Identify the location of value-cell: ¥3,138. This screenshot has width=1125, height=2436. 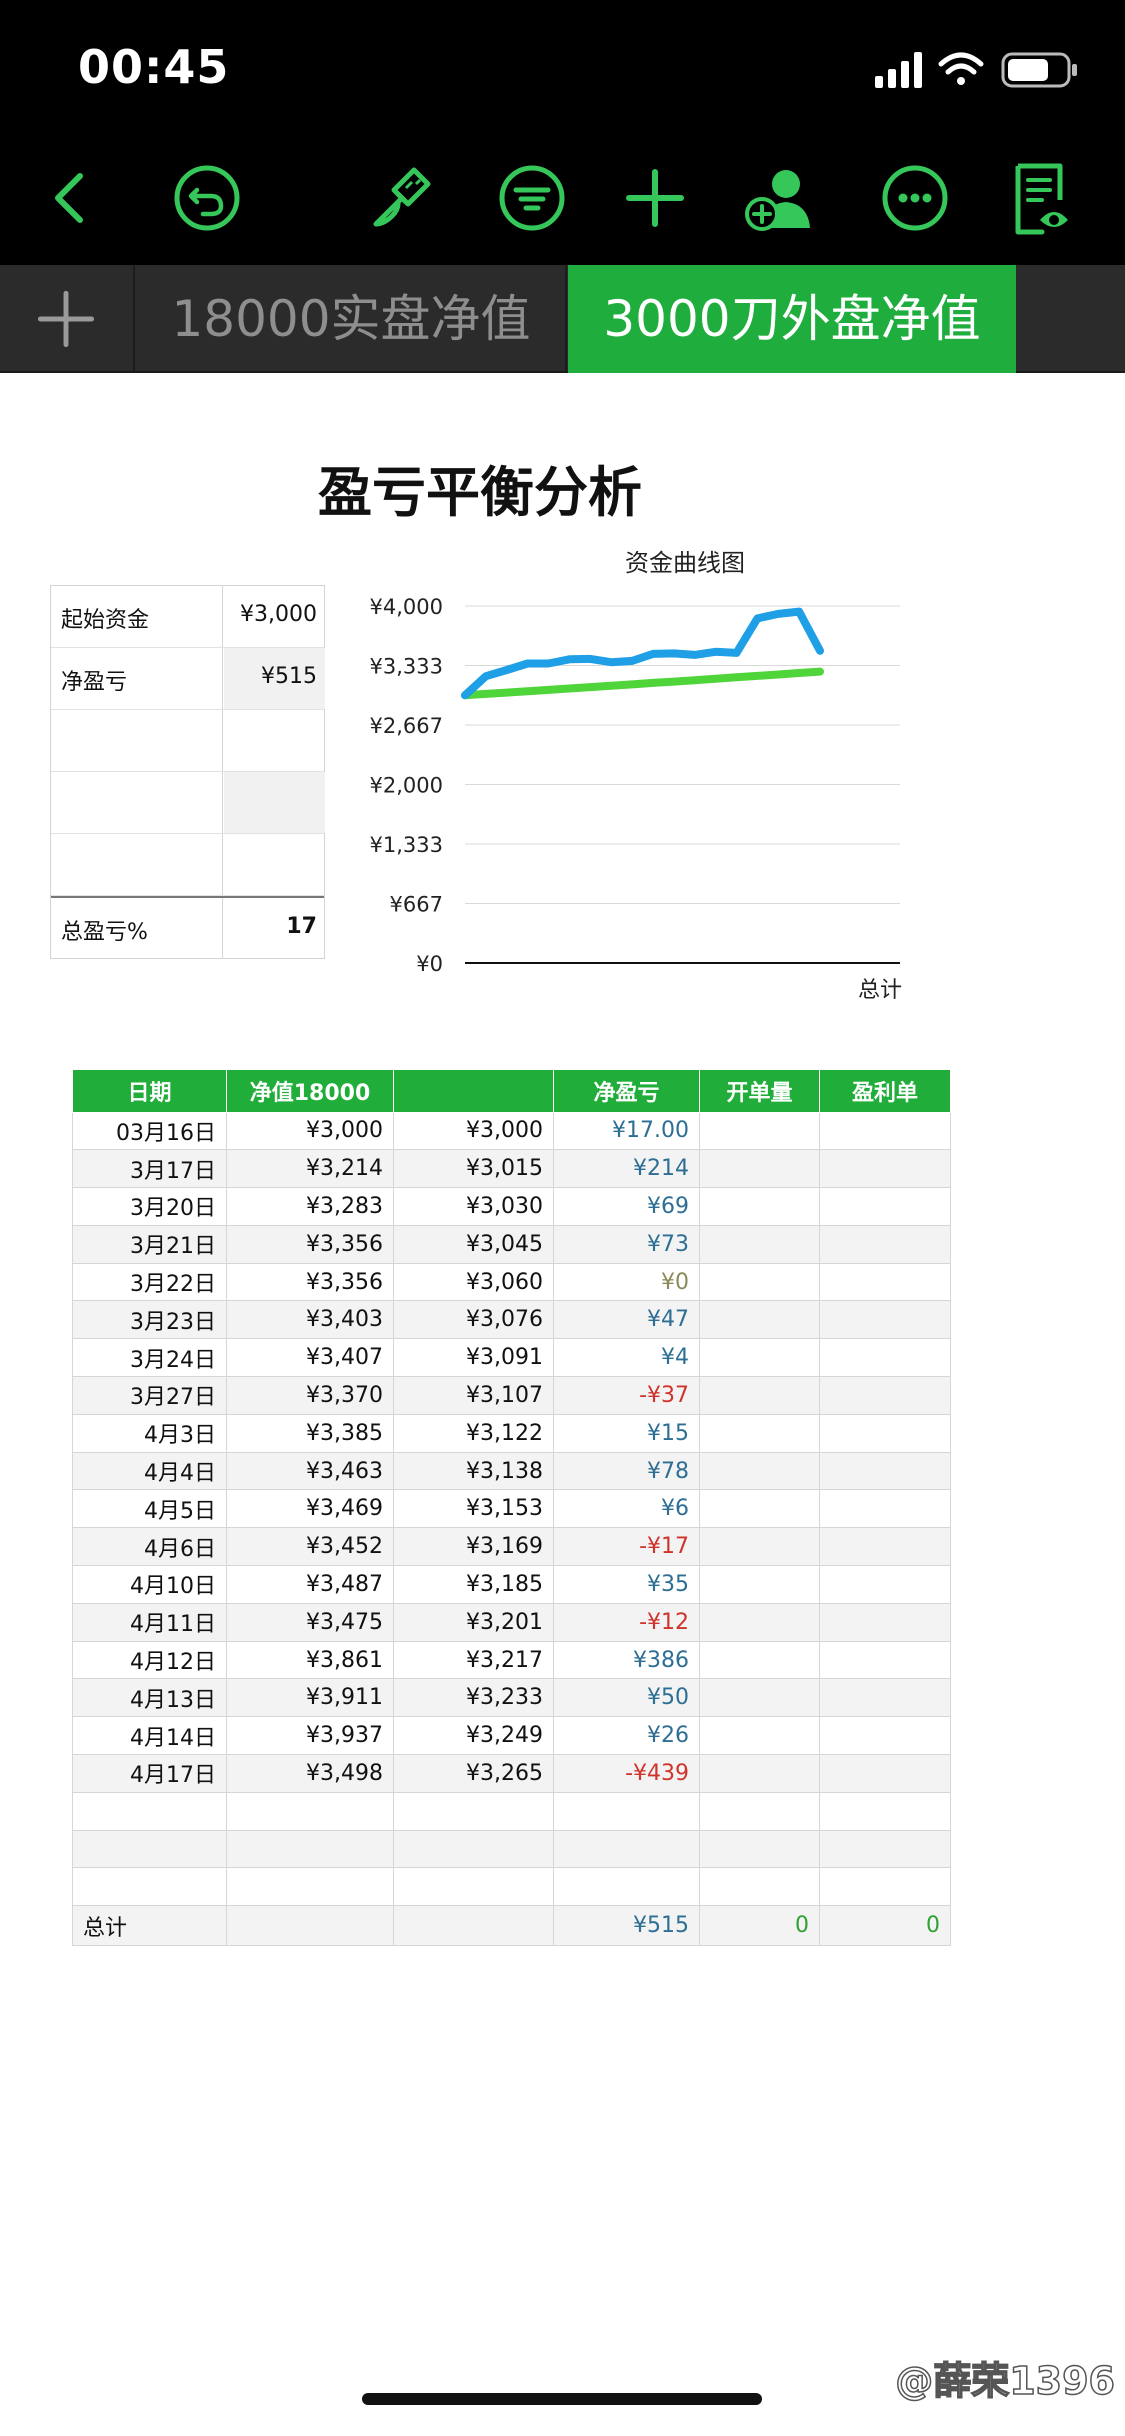
(473, 1471).